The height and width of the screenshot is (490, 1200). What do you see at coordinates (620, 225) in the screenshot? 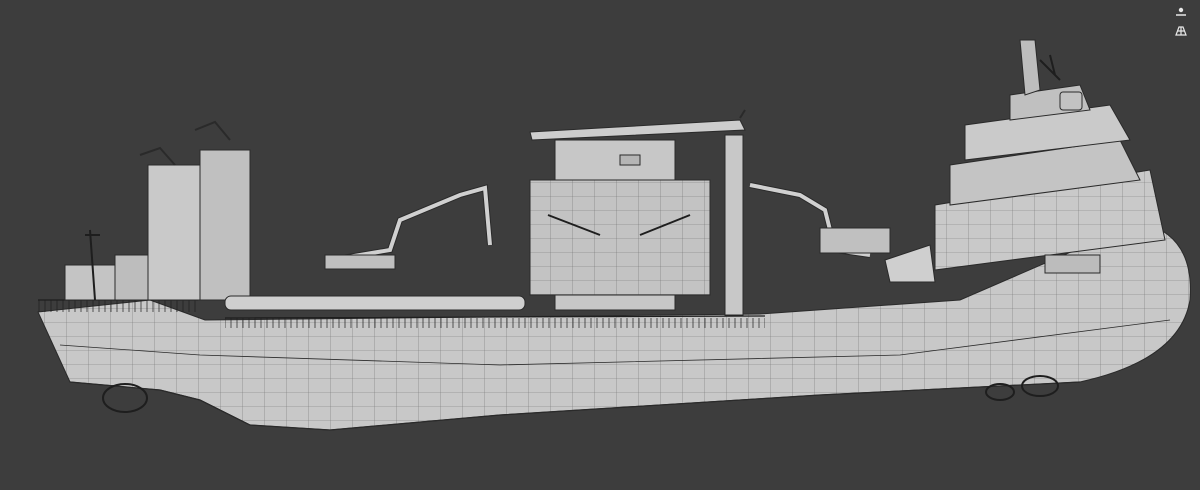
I see `central-superstructure` at bounding box center [620, 225].